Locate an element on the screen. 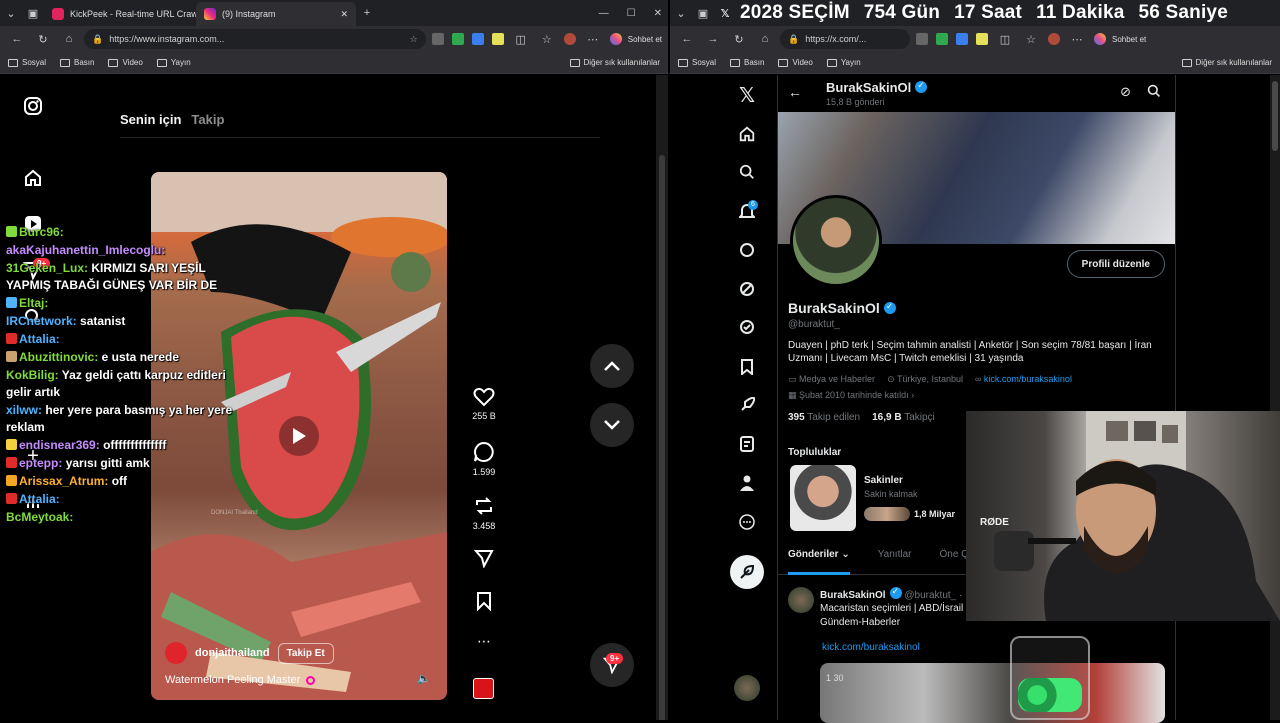 This screenshot has height=723, width=1280. community-thumbnail is located at coordinates (823, 498).